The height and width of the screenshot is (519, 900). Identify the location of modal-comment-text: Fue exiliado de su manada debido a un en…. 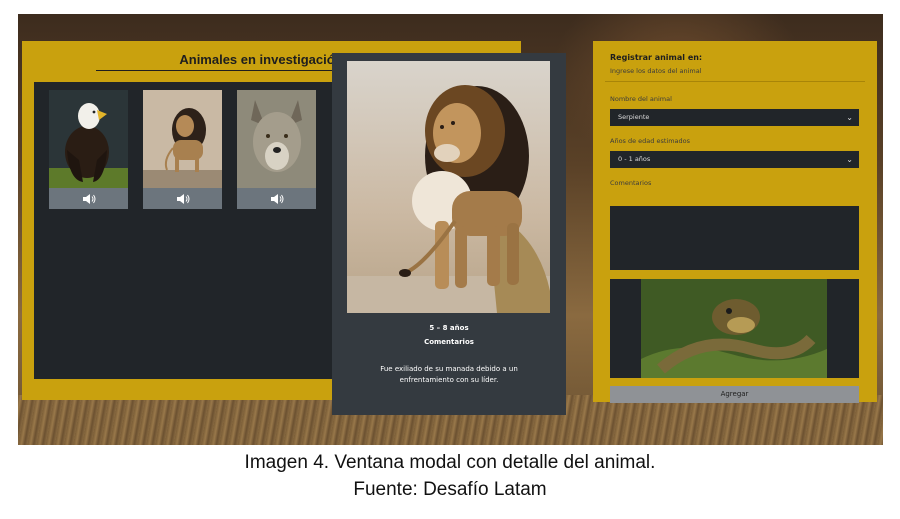
(449, 374).